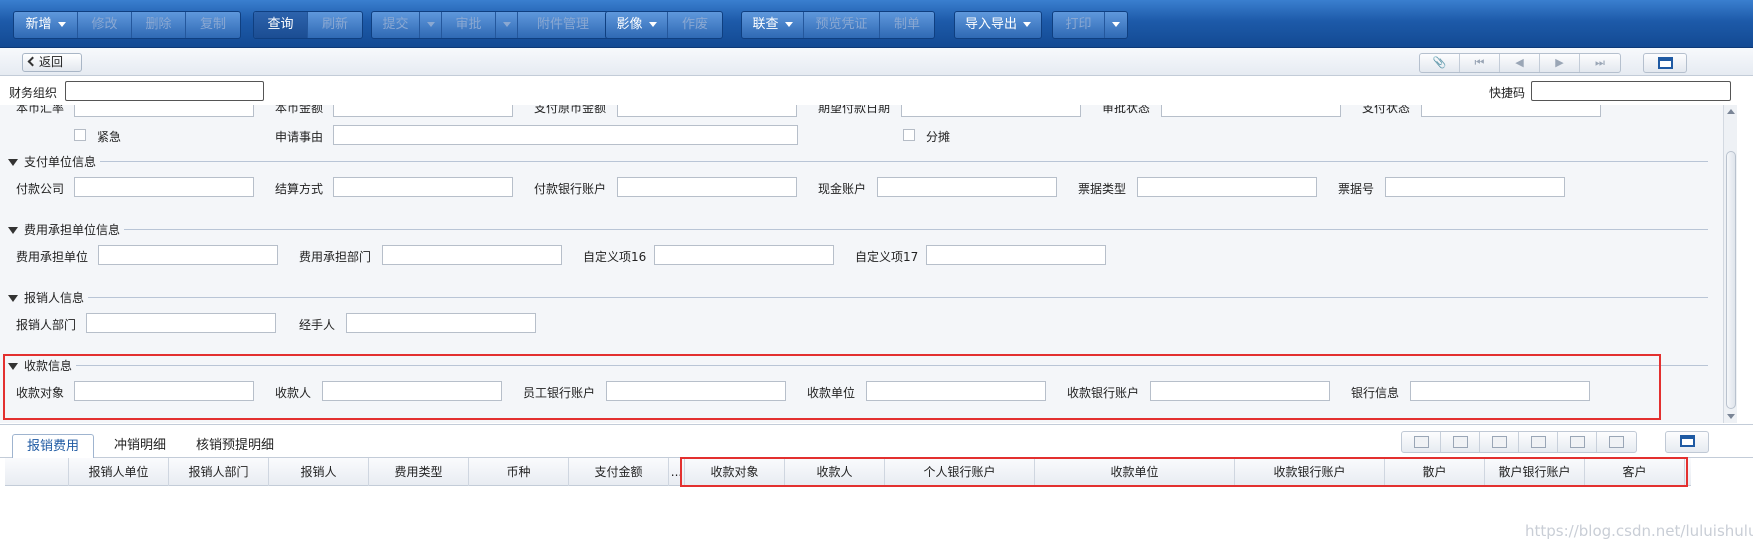 Image resolution: width=1753 pixels, height=549 pixels. Describe the element at coordinates (1440, 63) in the screenshot. I see `attachment-icon: 📎` at that location.